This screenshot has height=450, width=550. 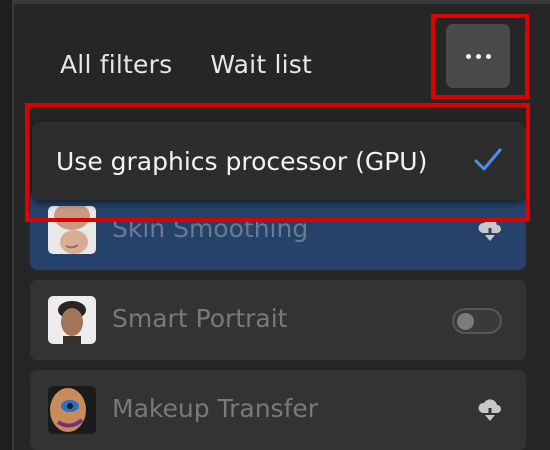 I want to click on gpu-option-label: Use graphics processor (GPU), so click(x=242, y=161).